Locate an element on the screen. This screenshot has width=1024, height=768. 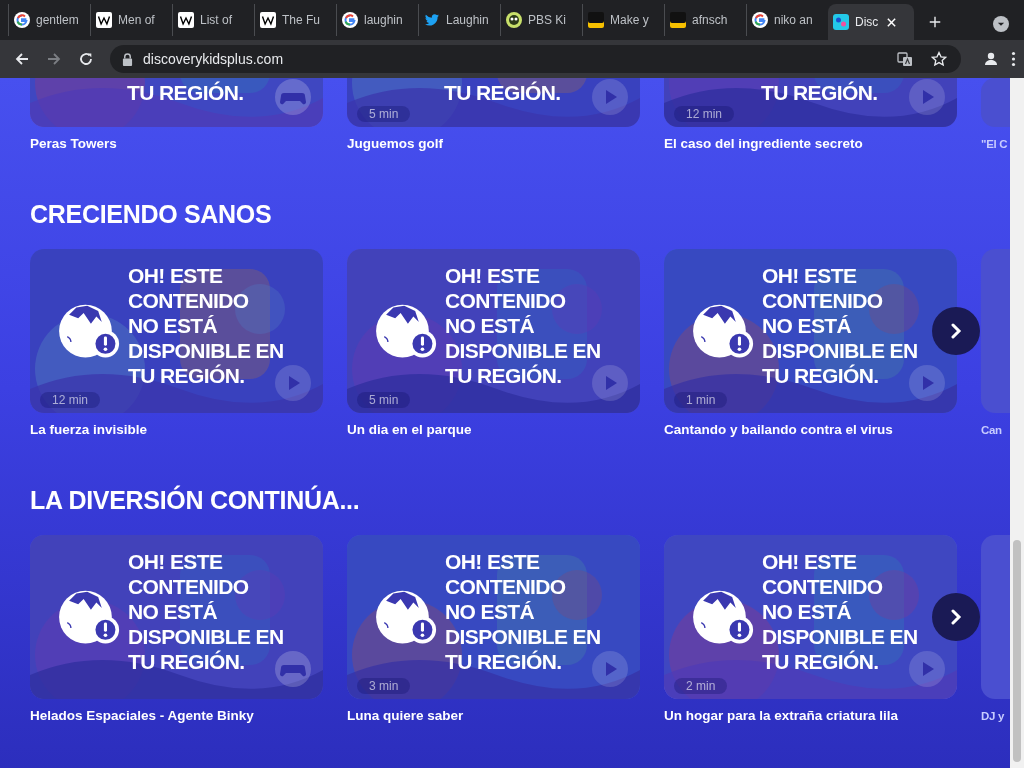
video-card: TU REGIÓN. is located at coordinates (176, 102).